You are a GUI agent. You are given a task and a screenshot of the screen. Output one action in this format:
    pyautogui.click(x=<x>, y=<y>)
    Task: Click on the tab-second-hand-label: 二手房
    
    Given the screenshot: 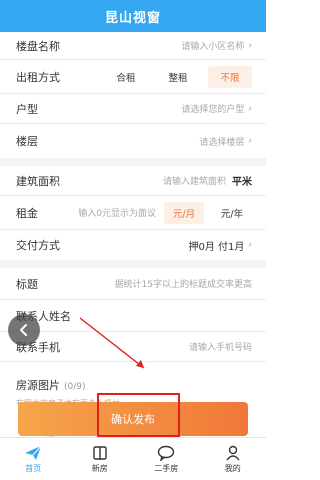 What is the action you would take?
    pyautogui.click(x=166, y=468)
    